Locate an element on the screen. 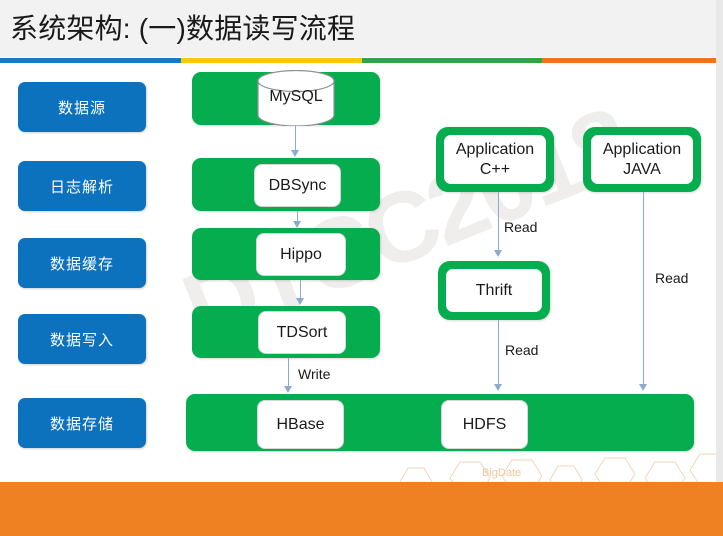 This screenshot has width=723, height=536. edge-label-write: Write is located at coordinates (314, 374).